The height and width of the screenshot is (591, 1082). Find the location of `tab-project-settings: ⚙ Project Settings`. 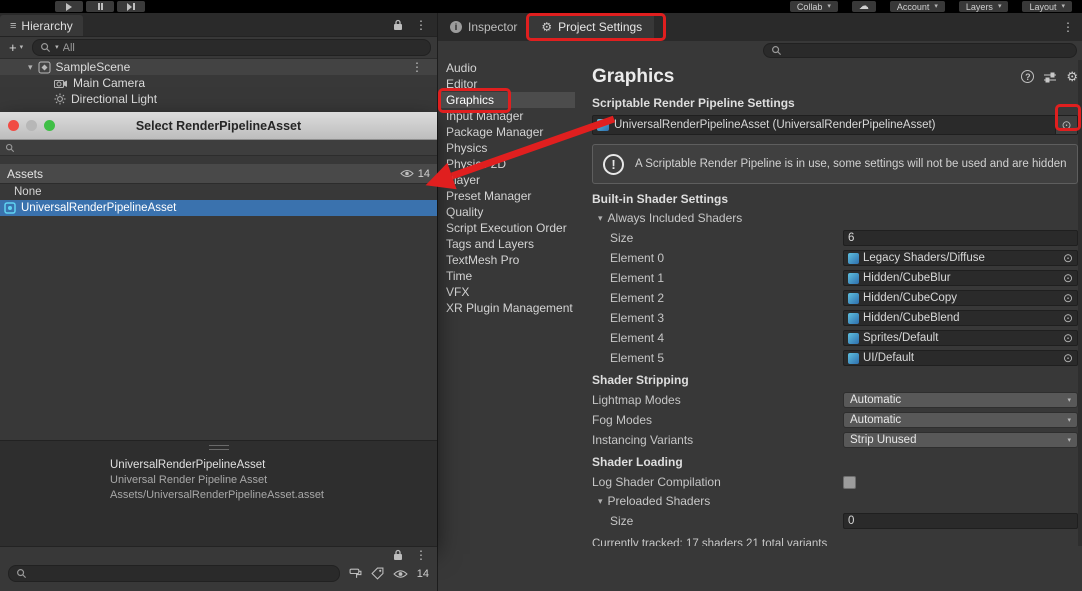

tab-project-settings: ⚙ Project Settings is located at coordinates (592, 27).